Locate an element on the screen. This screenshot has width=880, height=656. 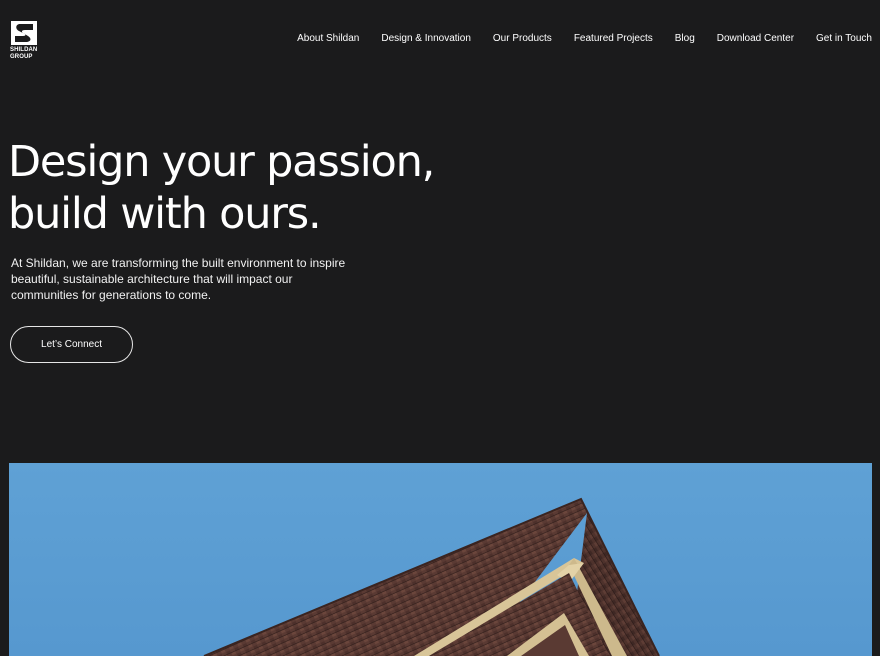
nav-item-download-center: Download Center is located at coordinates (755, 38).